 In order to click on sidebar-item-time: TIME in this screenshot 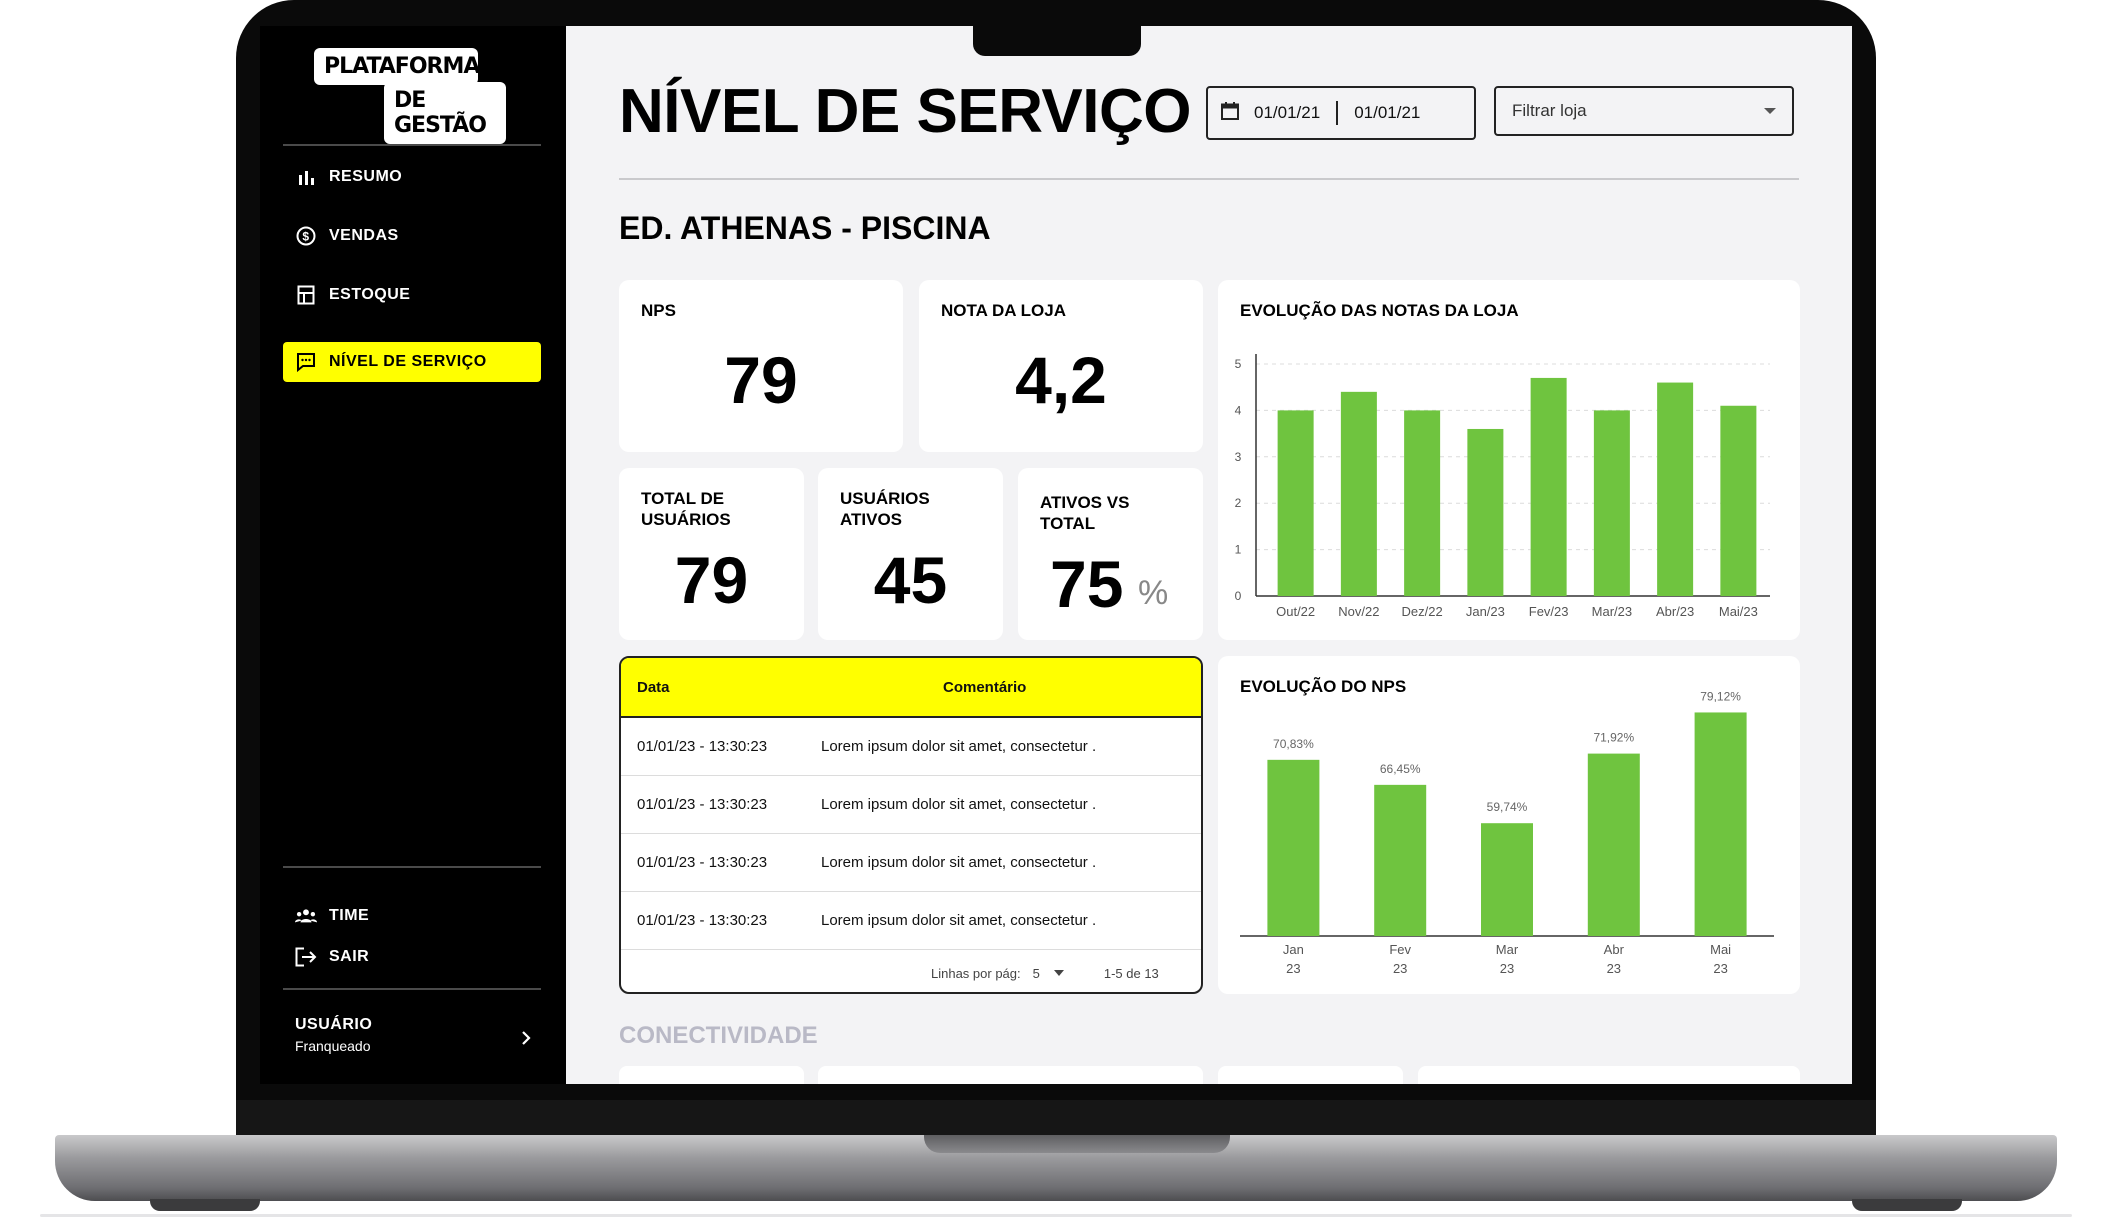, I will do `click(412, 916)`.